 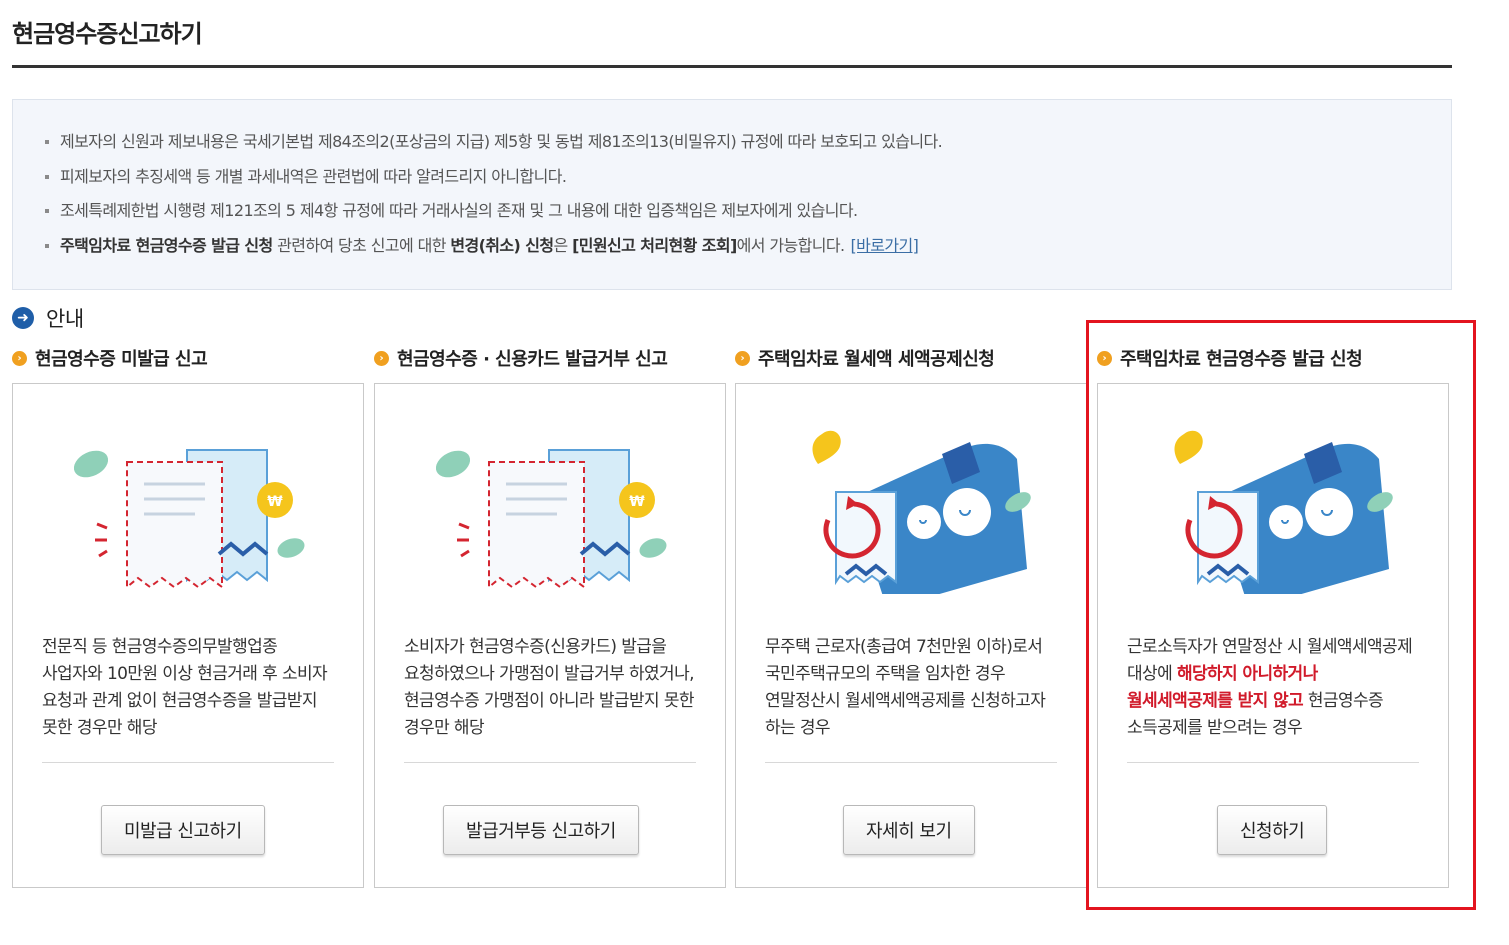 What do you see at coordinates (121, 359) in the screenshot?
I see `card-heading-label: 현금영수증 미발급 신고` at bounding box center [121, 359].